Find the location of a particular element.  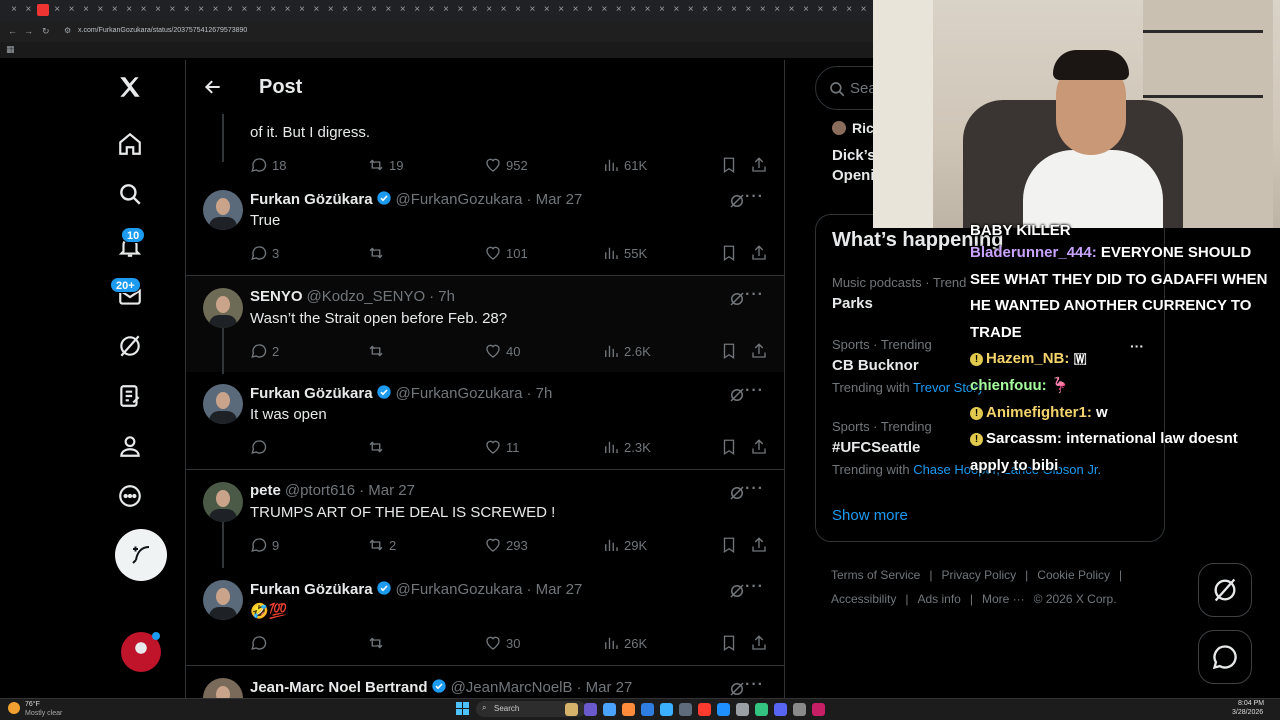

repost-button: 2 is located at coordinates (381, 545).